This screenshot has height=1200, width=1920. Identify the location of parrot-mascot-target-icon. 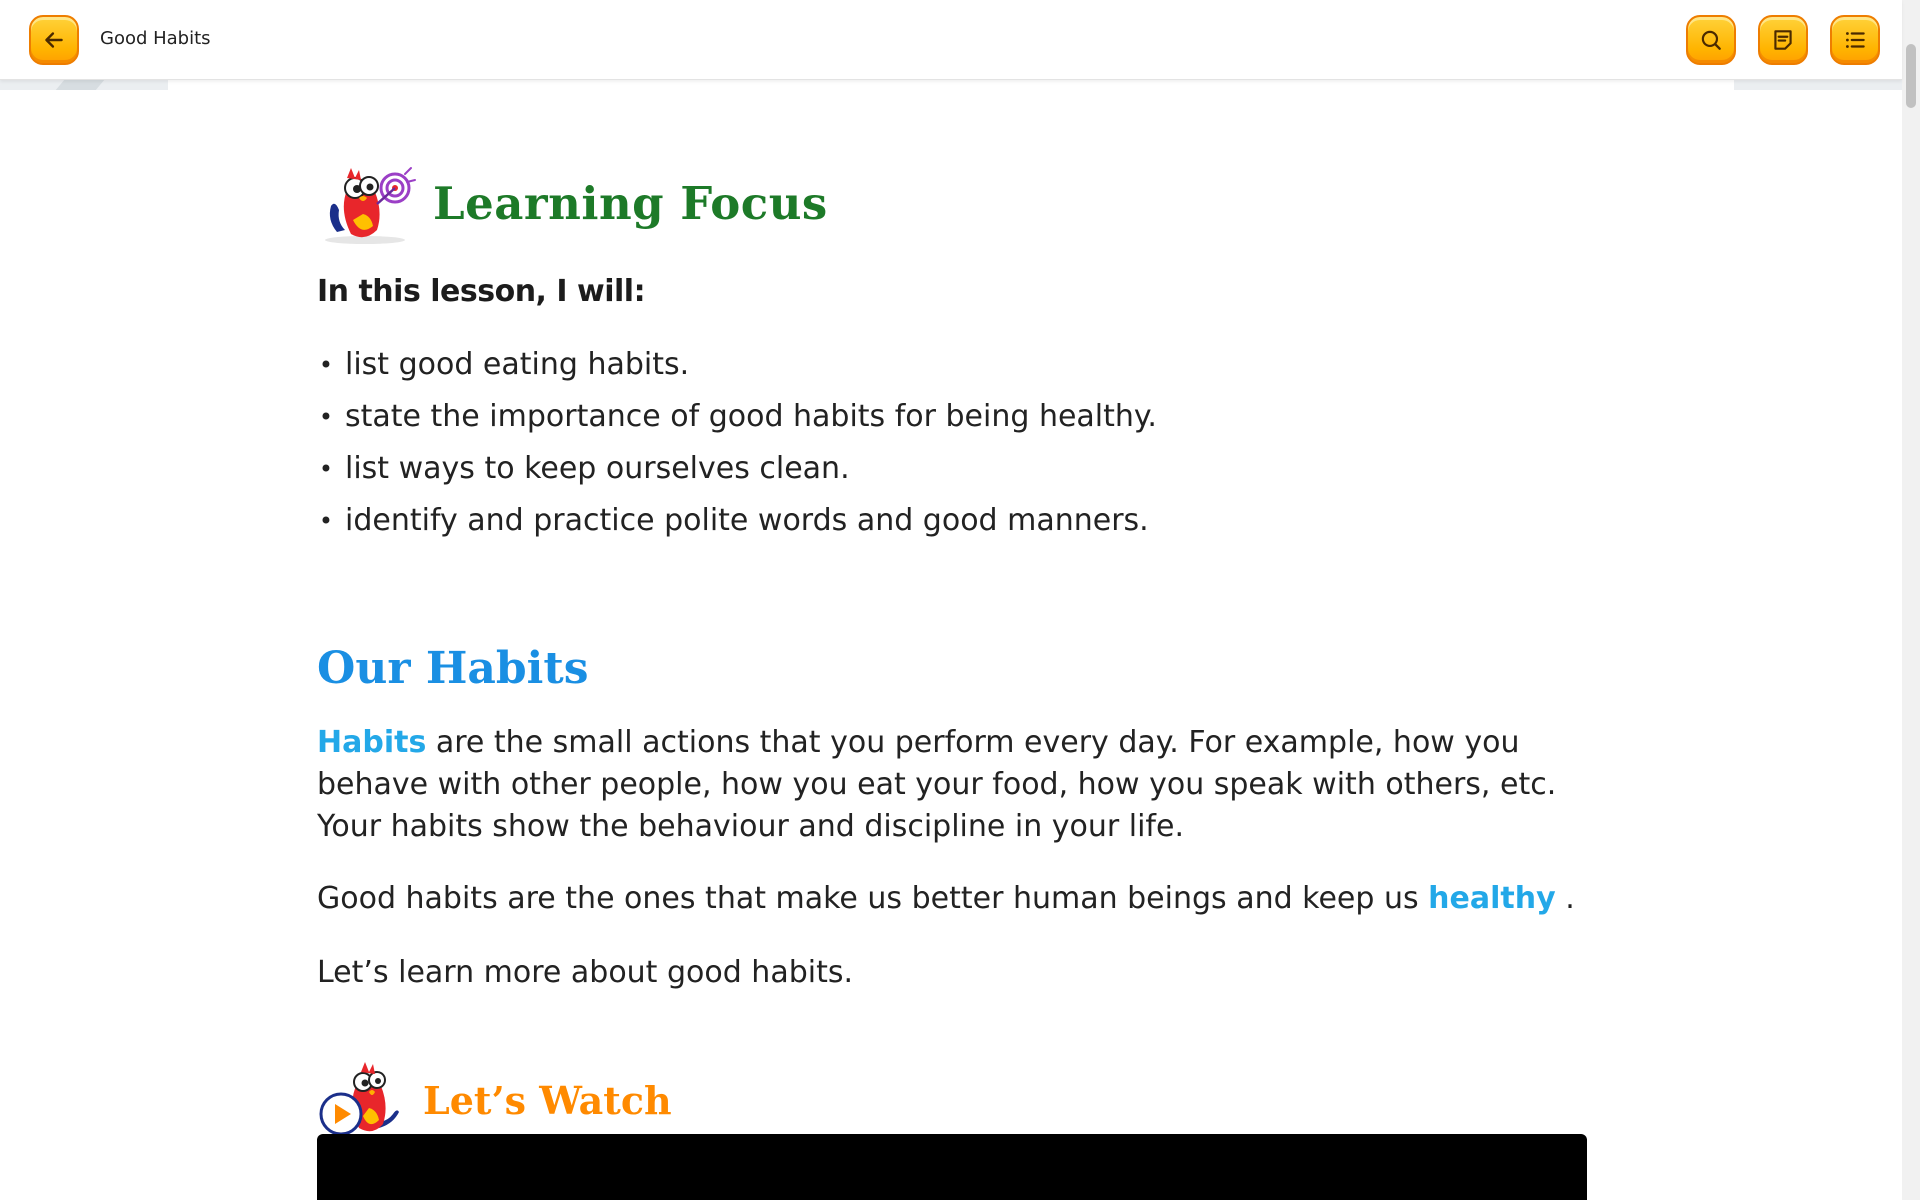
(370, 205).